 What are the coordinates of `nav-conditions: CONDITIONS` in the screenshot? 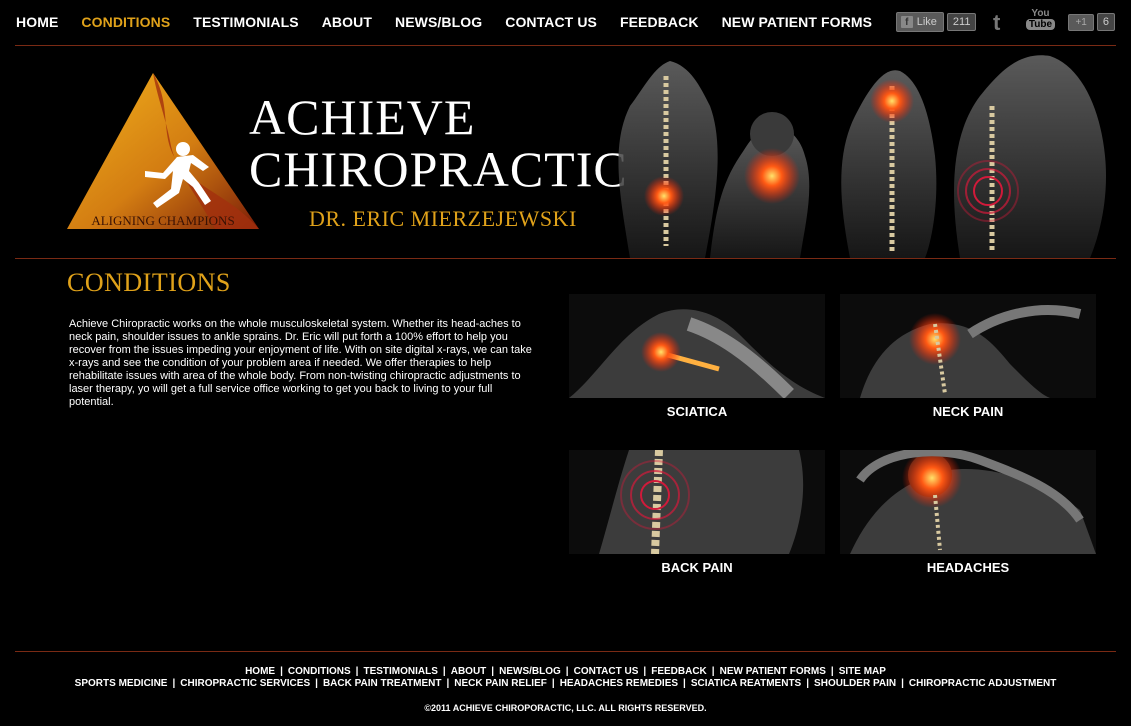 It's located at (125, 22).